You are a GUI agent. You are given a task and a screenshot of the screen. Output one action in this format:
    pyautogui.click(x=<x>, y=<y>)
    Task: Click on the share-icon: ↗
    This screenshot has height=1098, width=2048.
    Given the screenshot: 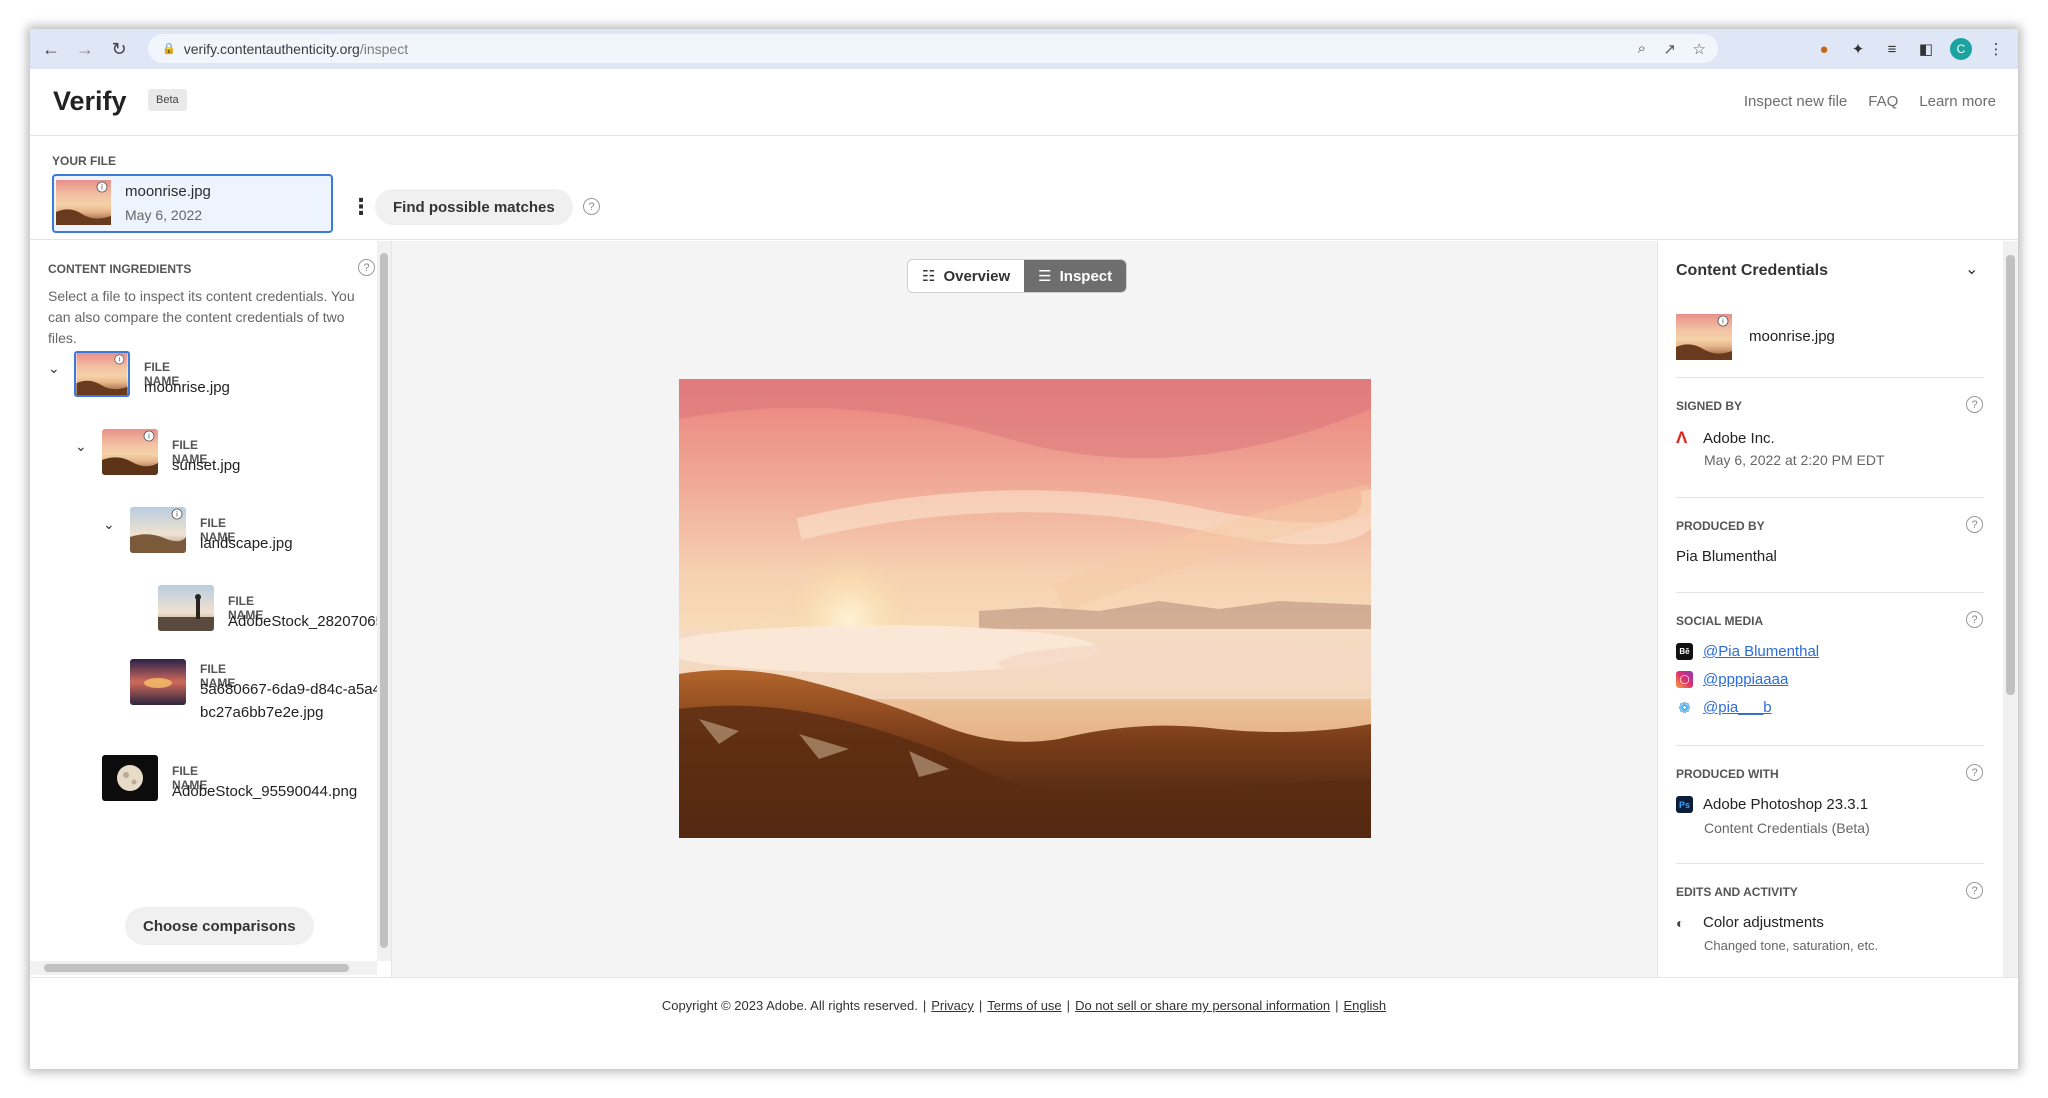 What is the action you would take?
    pyautogui.click(x=1669, y=48)
    